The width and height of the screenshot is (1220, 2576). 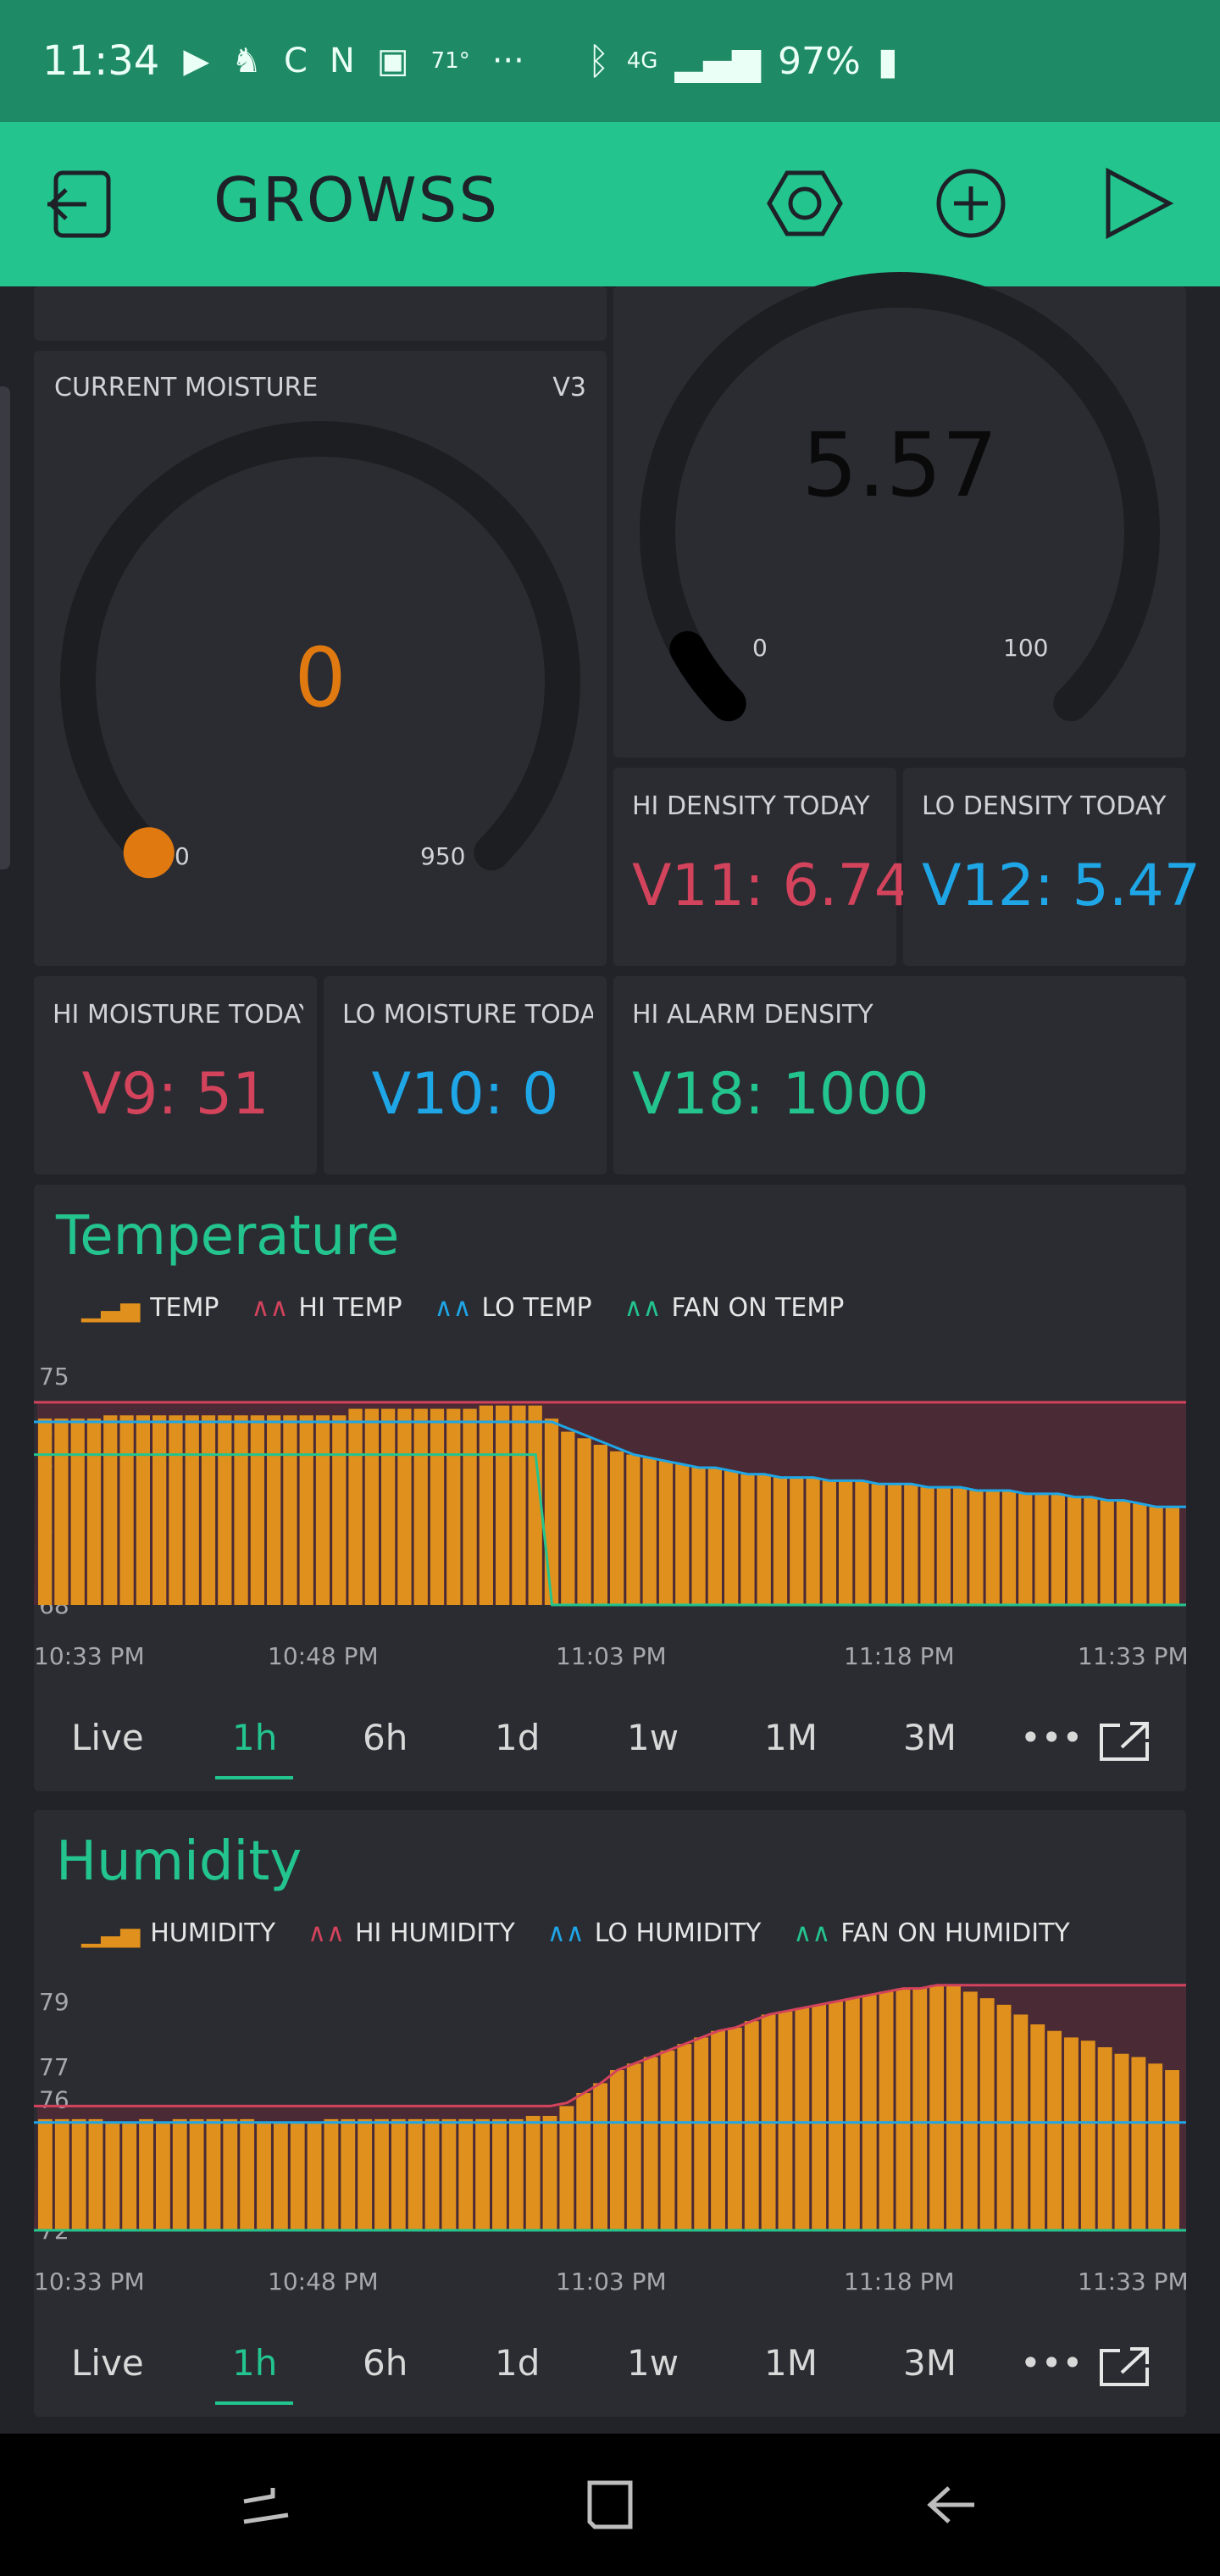 What do you see at coordinates (760, 648) in the screenshot?
I see `density-gauge-min: 0` at bounding box center [760, 648].